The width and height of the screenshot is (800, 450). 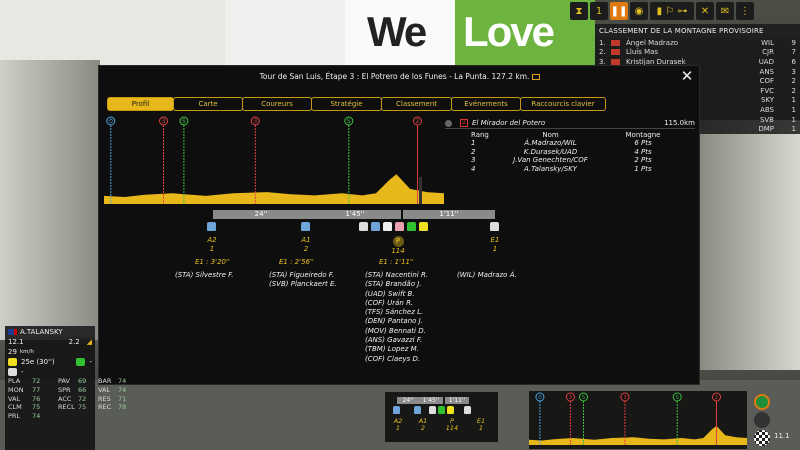 I want to click on gap-bar-1: 24'', so click(x=261, y=214).